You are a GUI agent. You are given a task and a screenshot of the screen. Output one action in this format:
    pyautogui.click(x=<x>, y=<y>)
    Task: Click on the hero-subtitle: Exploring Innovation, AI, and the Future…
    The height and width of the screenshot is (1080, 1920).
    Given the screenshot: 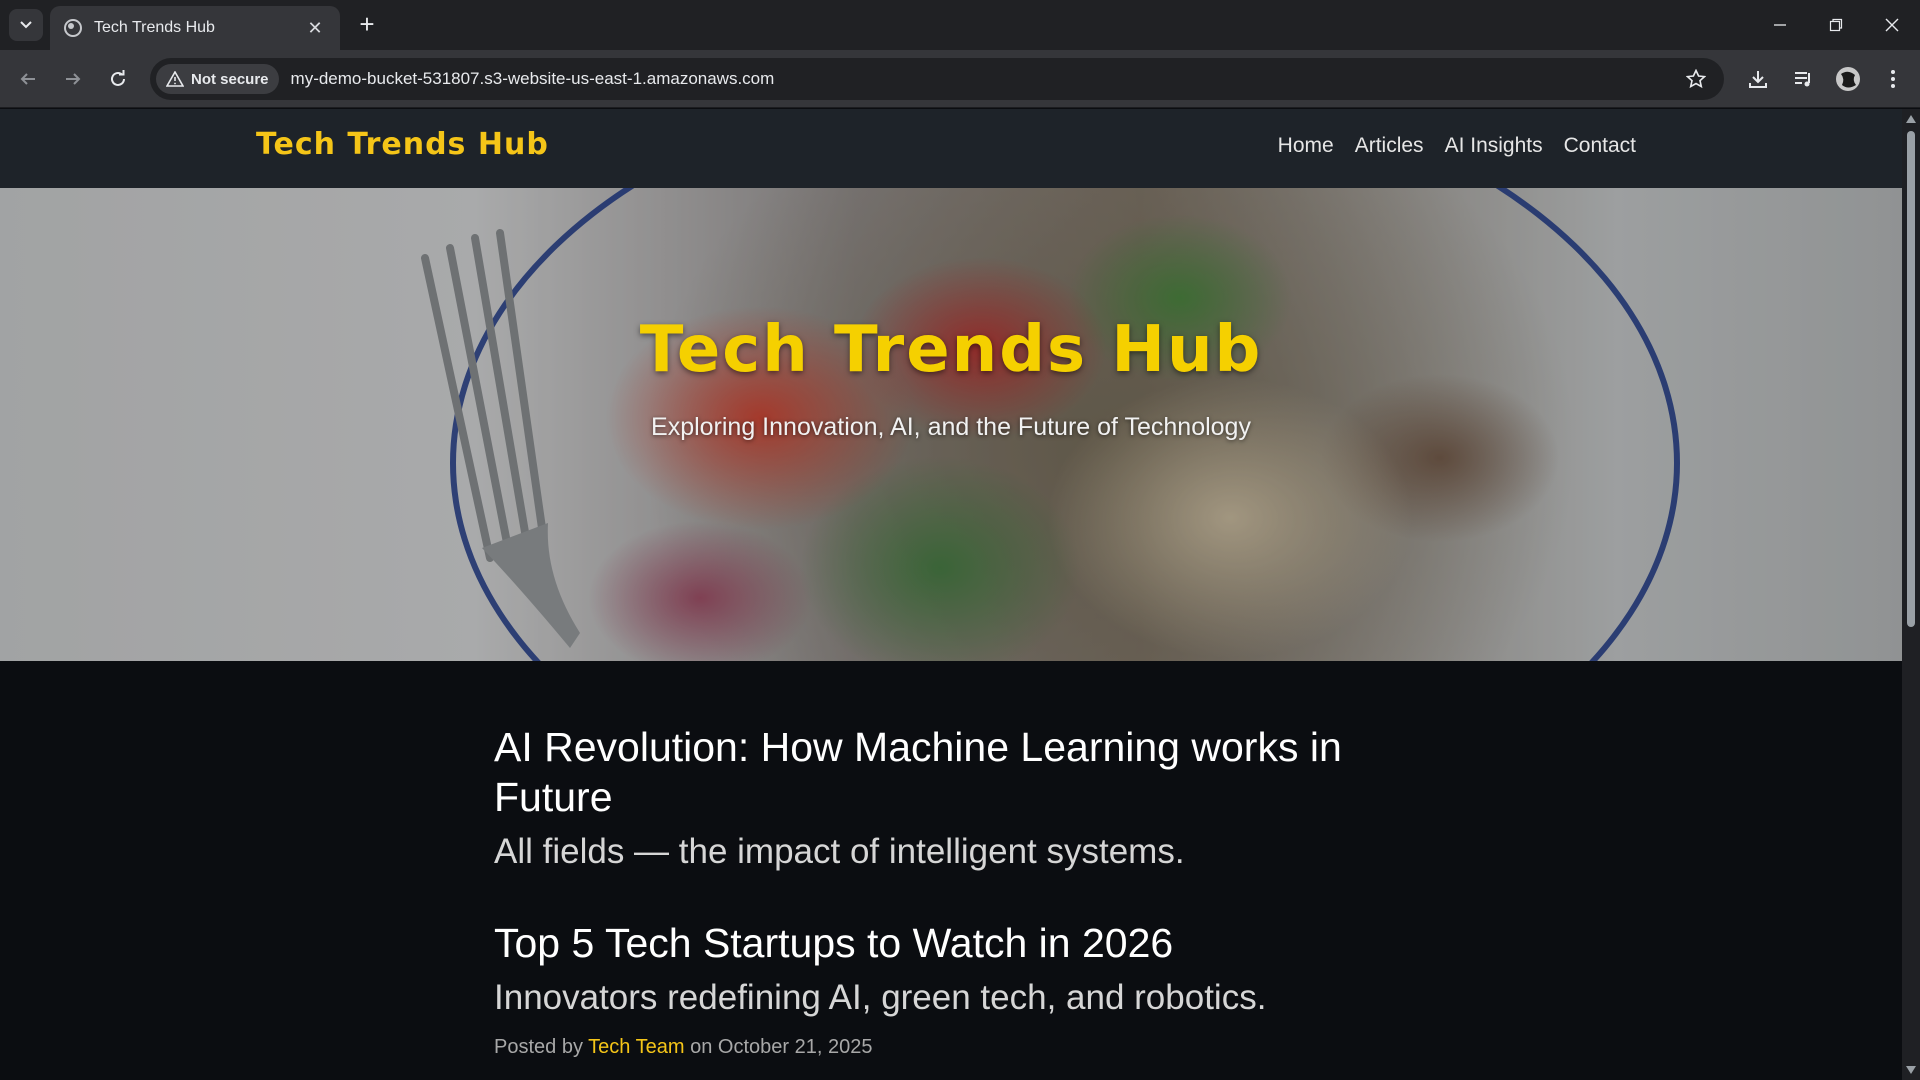 What is the action you would take?
    pyautogui.click(x=951, y=427)
    